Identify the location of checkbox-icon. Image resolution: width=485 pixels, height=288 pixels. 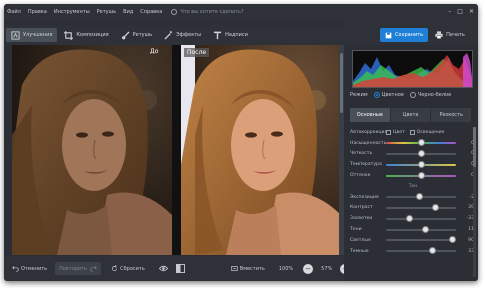
(412, 132).